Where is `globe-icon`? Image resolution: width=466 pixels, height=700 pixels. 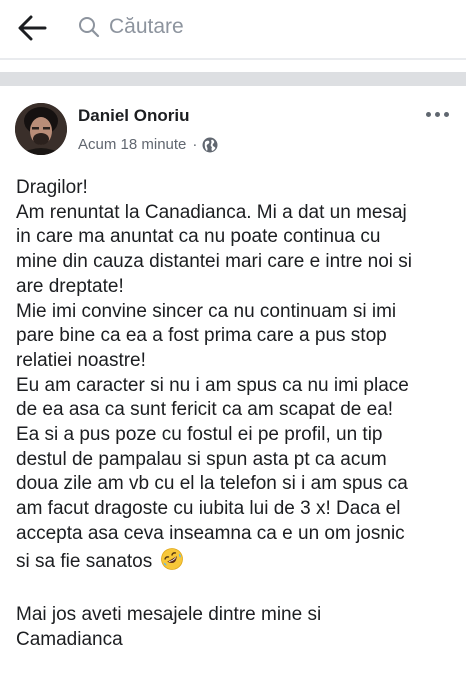 globe-icon is located at coordinates (210, 145).